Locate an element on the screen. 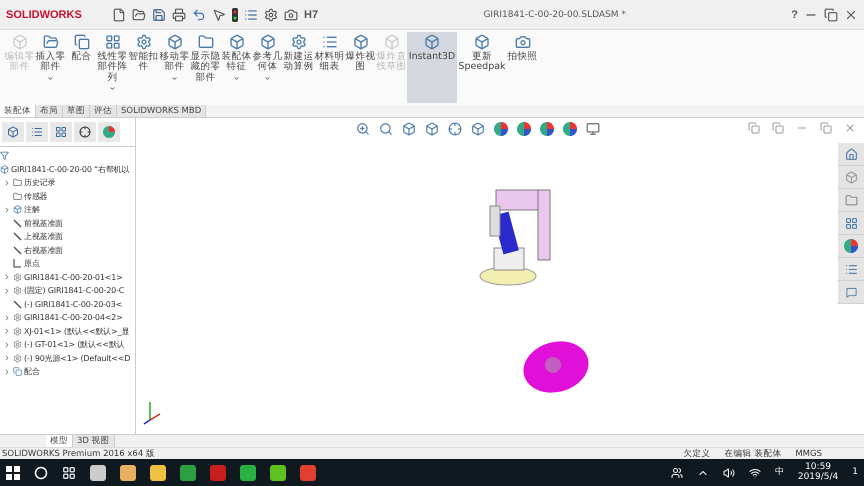  ribbon-tab: SOLIDWORKS MBD is located at coordinates (161, 111).